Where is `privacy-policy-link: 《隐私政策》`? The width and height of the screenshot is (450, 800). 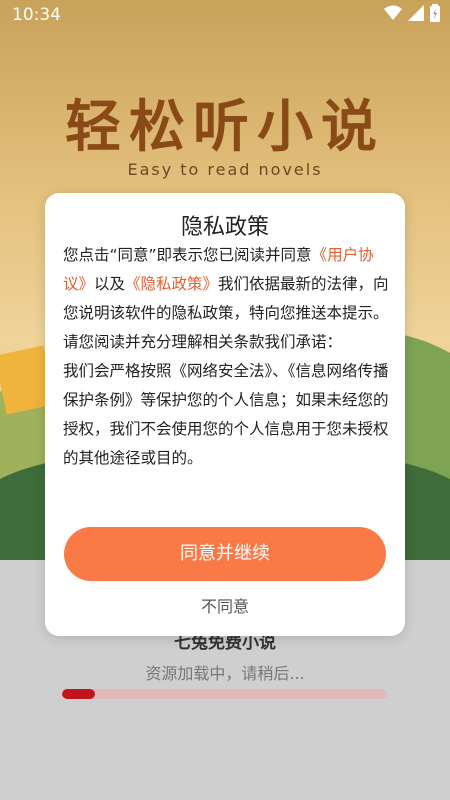 privacy-policy-link: 《隐私政策》 is located at coordinates (171, 284).